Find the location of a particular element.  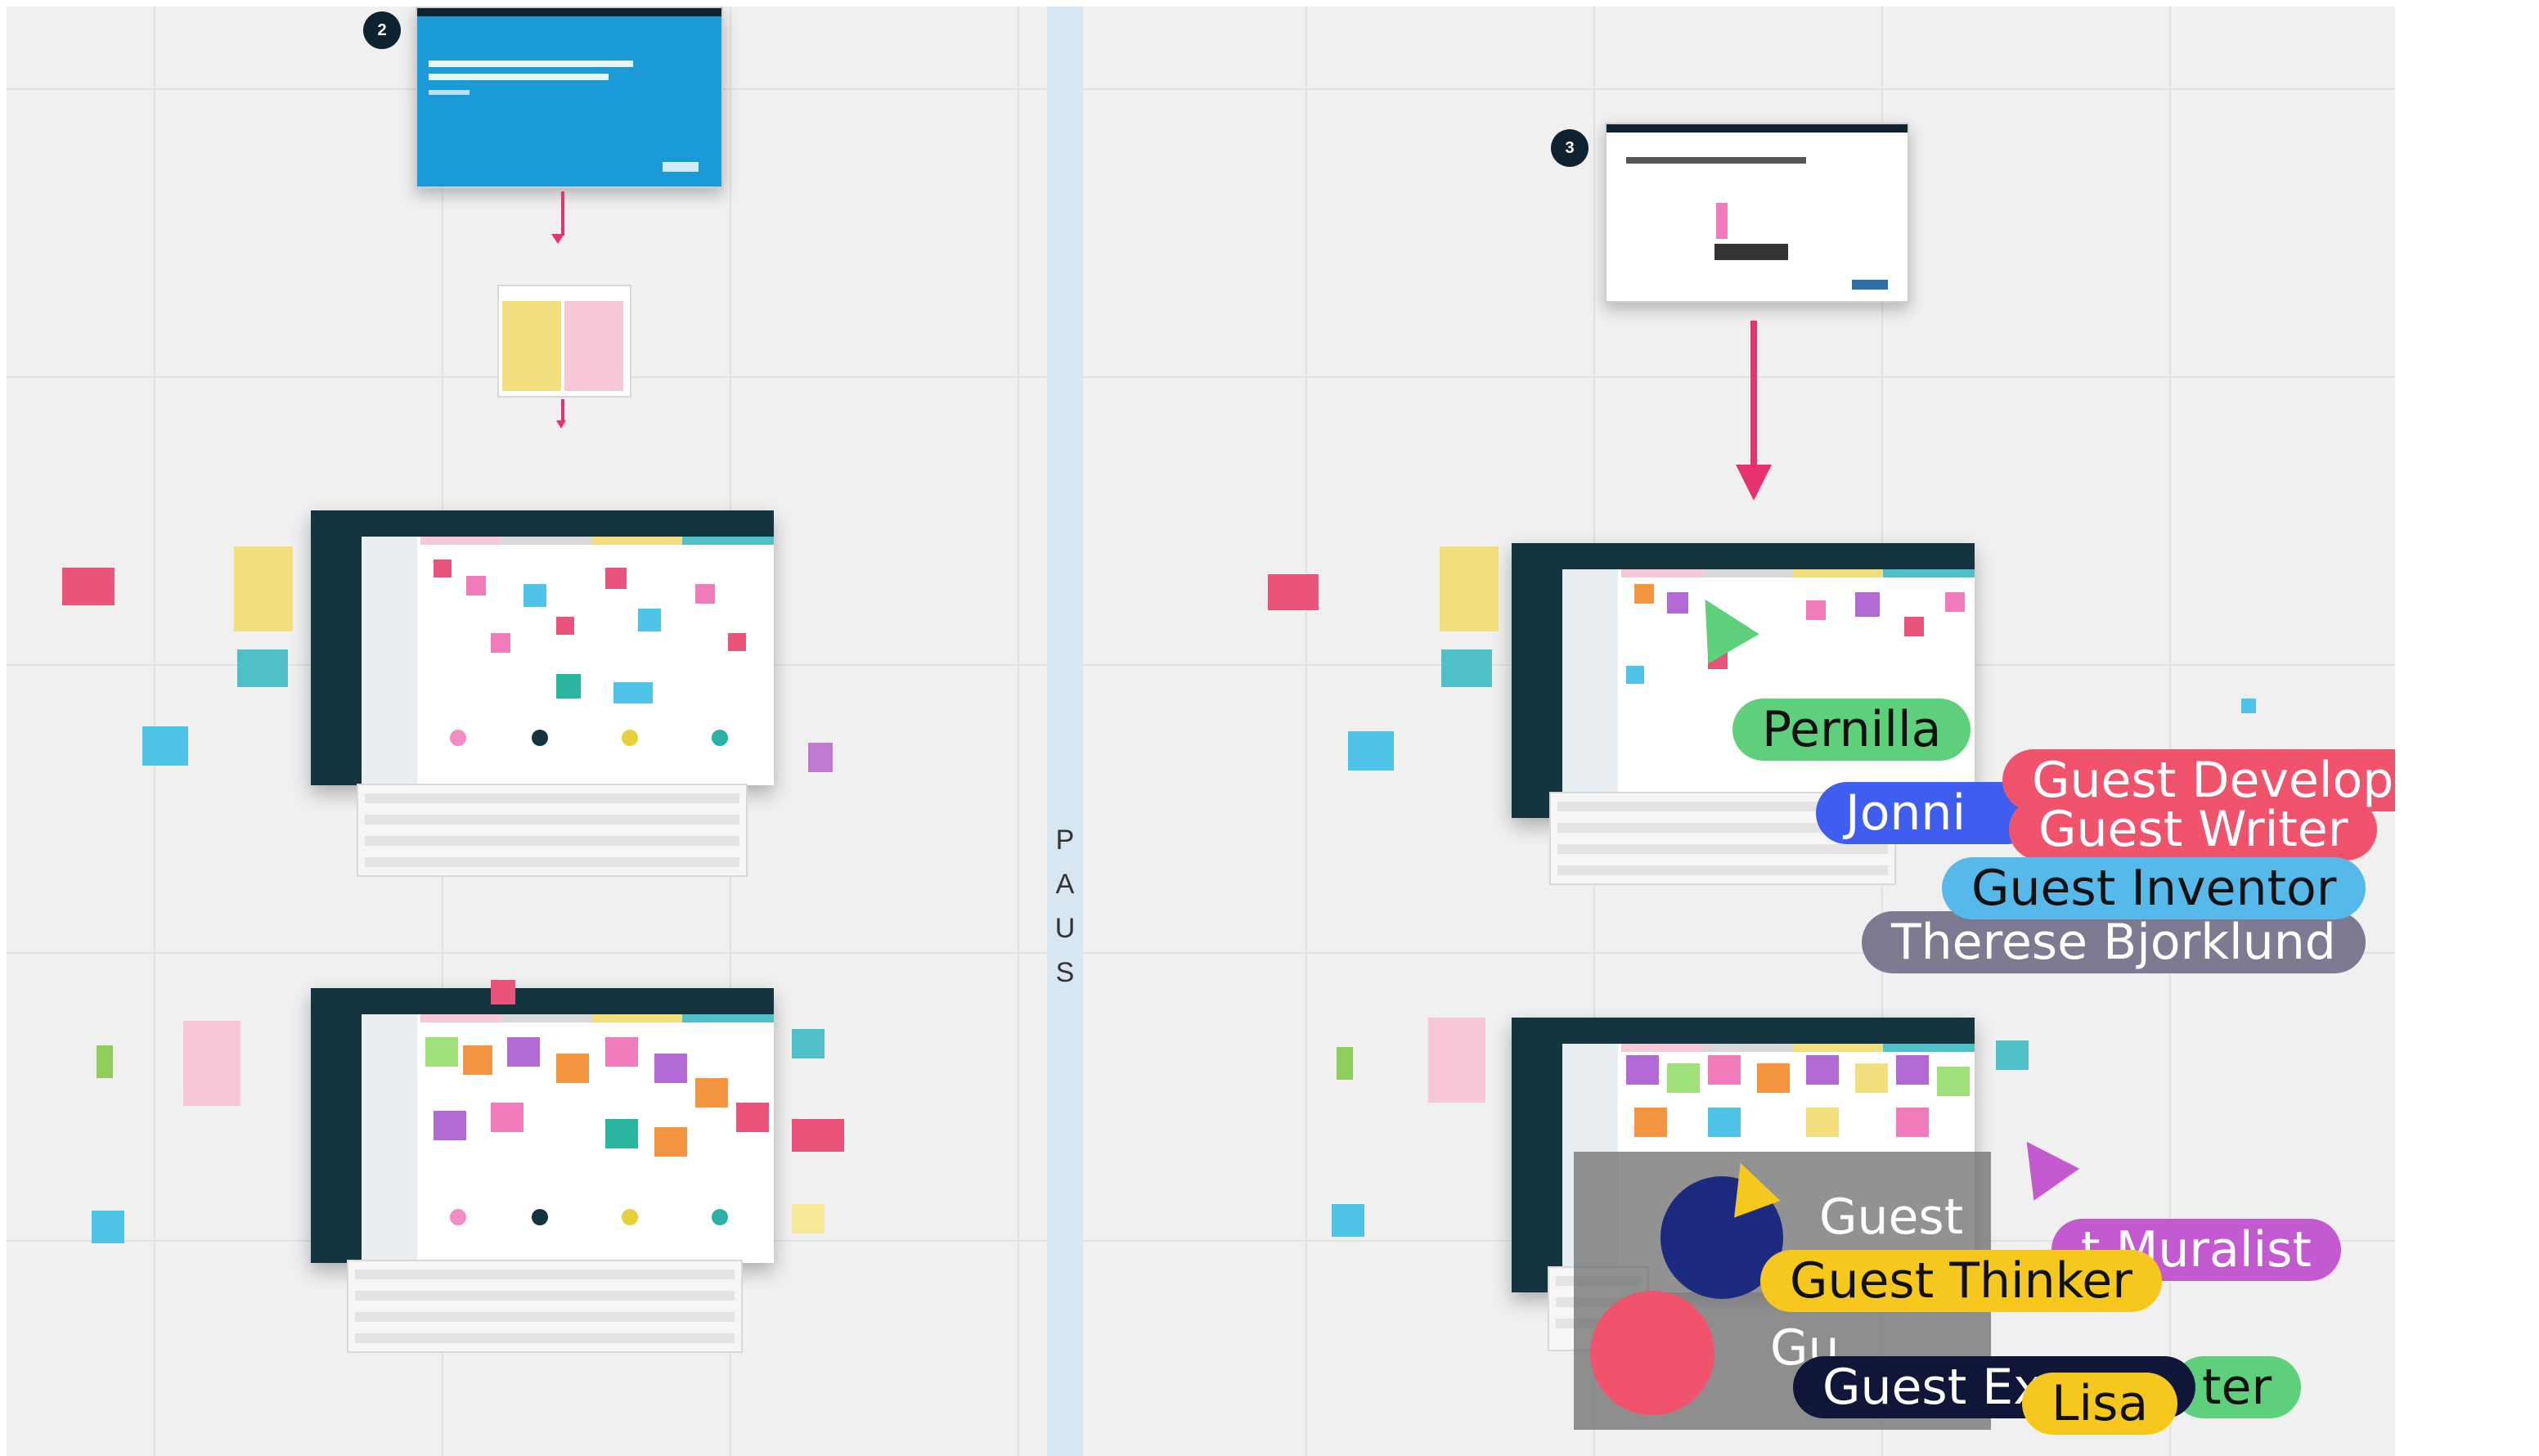

board-description is located at coordinates (1590, 694).